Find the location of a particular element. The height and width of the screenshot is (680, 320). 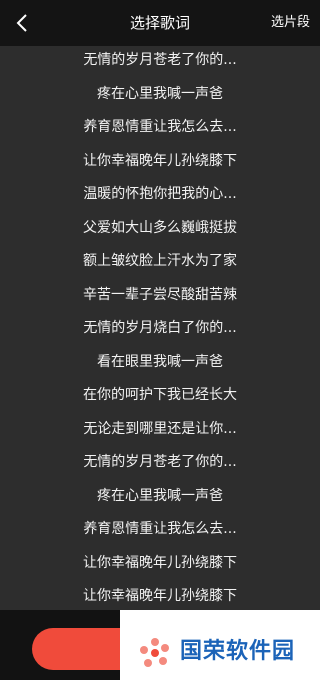

bottom-bar: 国荣软件园 is located at coordinates (160, 645).